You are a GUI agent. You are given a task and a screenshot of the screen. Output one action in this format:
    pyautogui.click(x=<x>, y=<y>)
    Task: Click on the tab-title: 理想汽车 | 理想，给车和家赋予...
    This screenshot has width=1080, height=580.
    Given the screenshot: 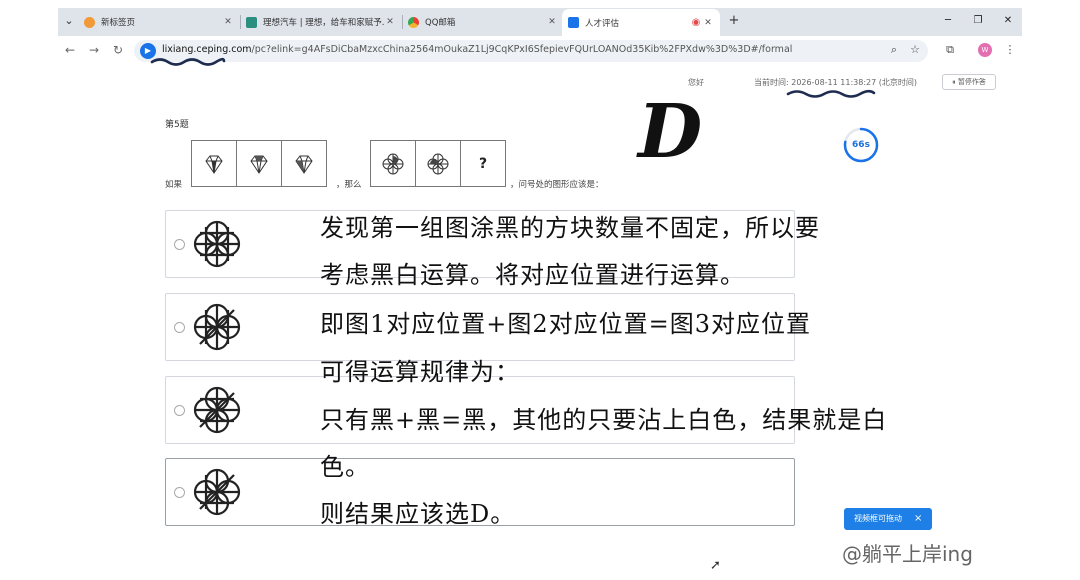 What is the action you would take?
    pyautogui.click(x=323, y=23)
    